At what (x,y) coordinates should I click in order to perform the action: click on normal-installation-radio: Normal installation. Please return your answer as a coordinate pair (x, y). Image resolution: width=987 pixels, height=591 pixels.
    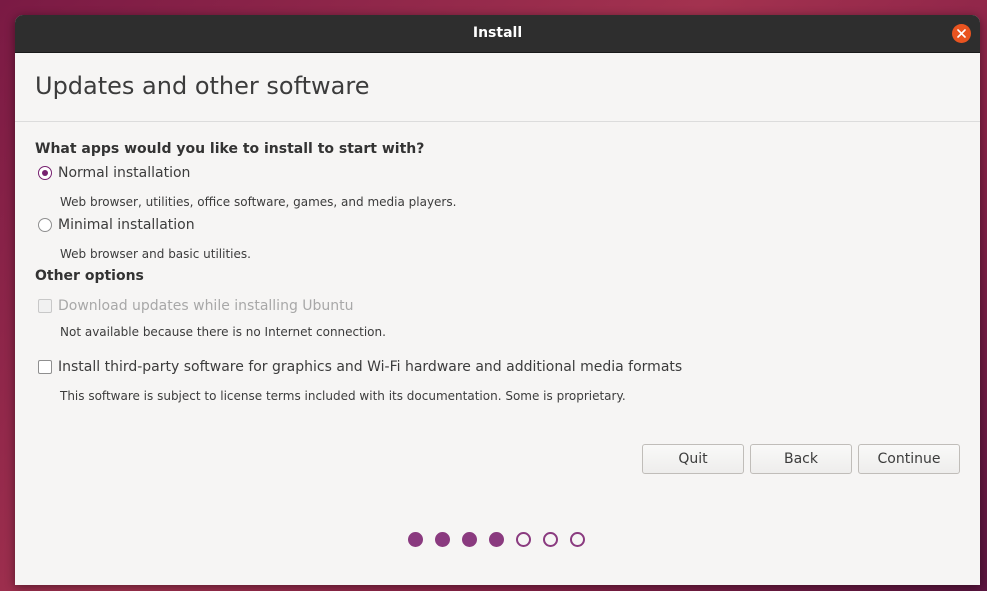
    Looking at the image, I should click on (114, 173).